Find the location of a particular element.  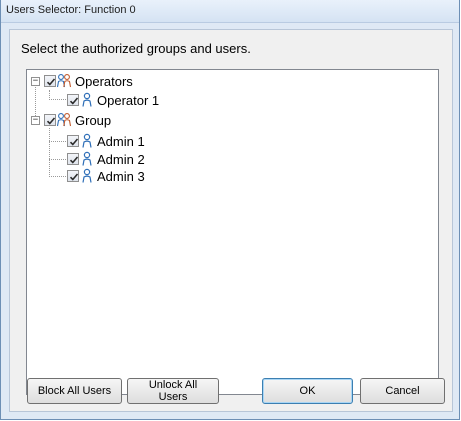

window-title: Users Selector: Function 0 is located at coordinates (71, 10).